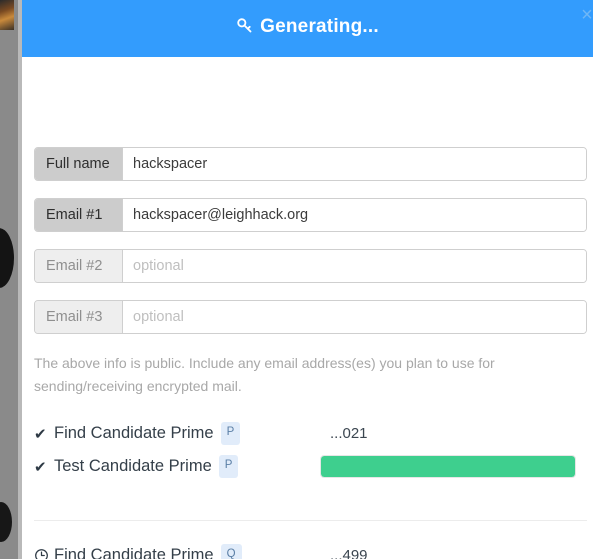  What do you see at coordinates (79, 317) in the screenshot?
I see `email3-label: Email #3` at bounding box center [79, 317].